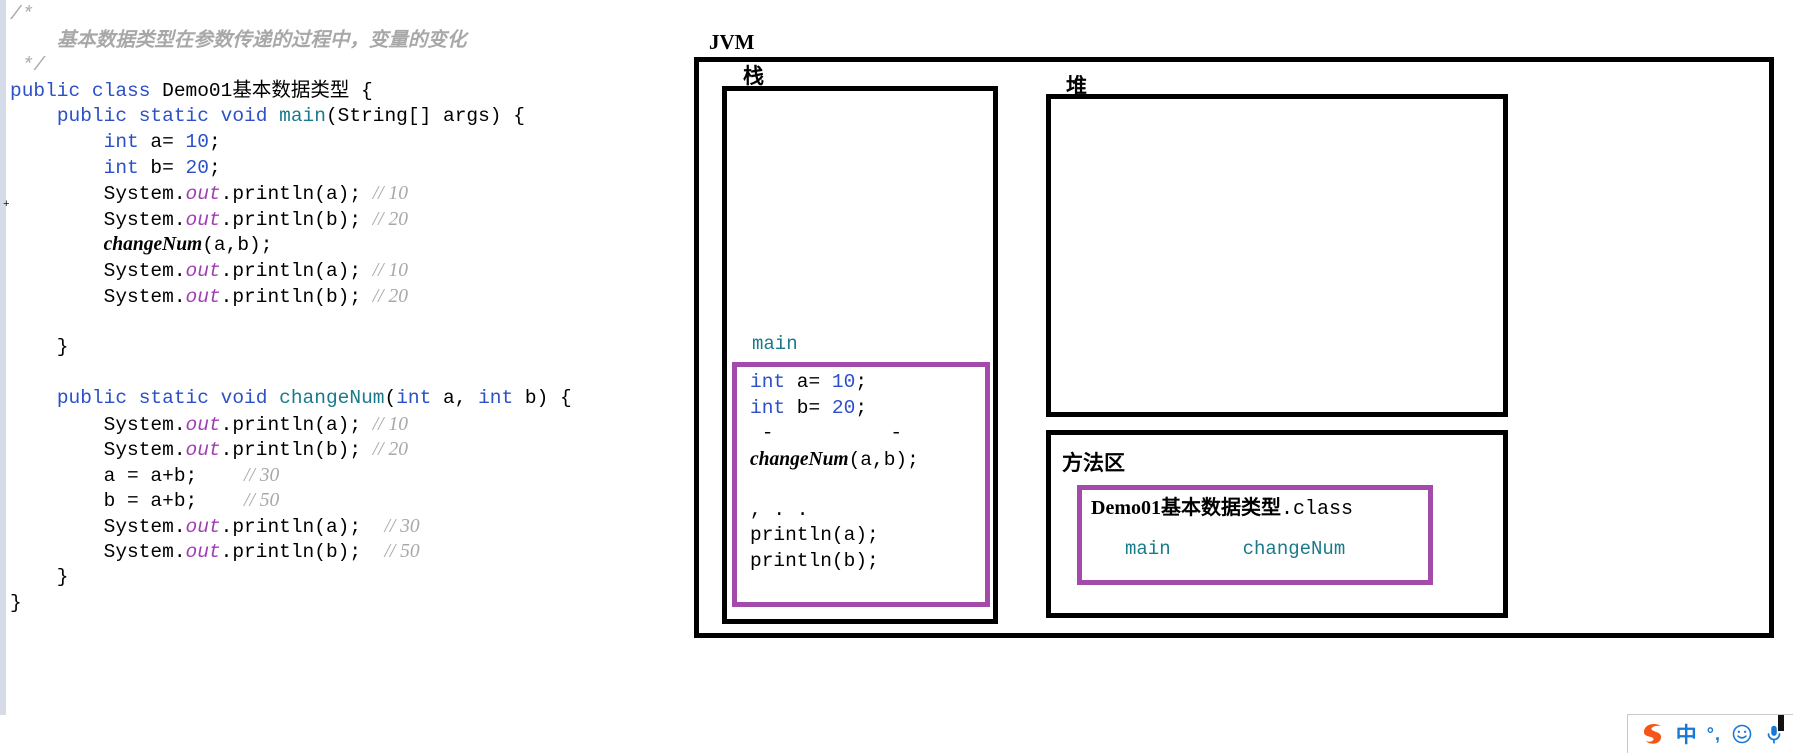  What do you see at coordinates (732, 42) in the screenshot?
I see `jvm-label: JVM` at bounding box center [732, 42].